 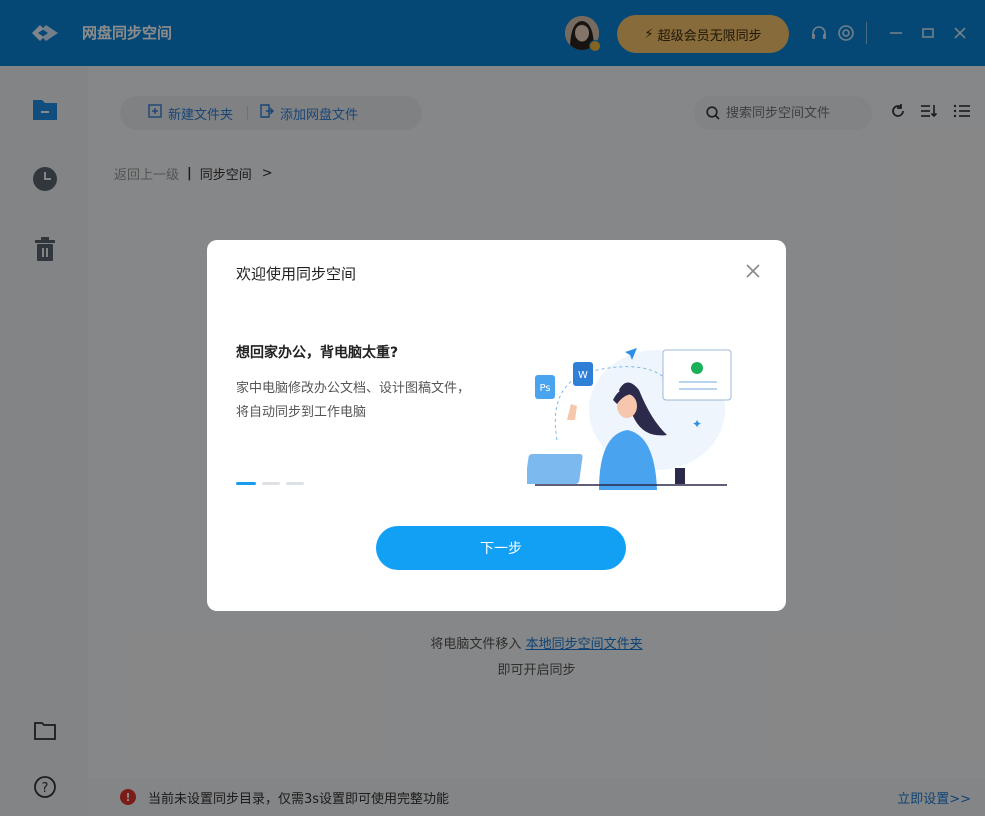 What do you see at coordinates (583, 375) in the screenshot?
I see `svg-text: W` at bounding box center [583, 375].